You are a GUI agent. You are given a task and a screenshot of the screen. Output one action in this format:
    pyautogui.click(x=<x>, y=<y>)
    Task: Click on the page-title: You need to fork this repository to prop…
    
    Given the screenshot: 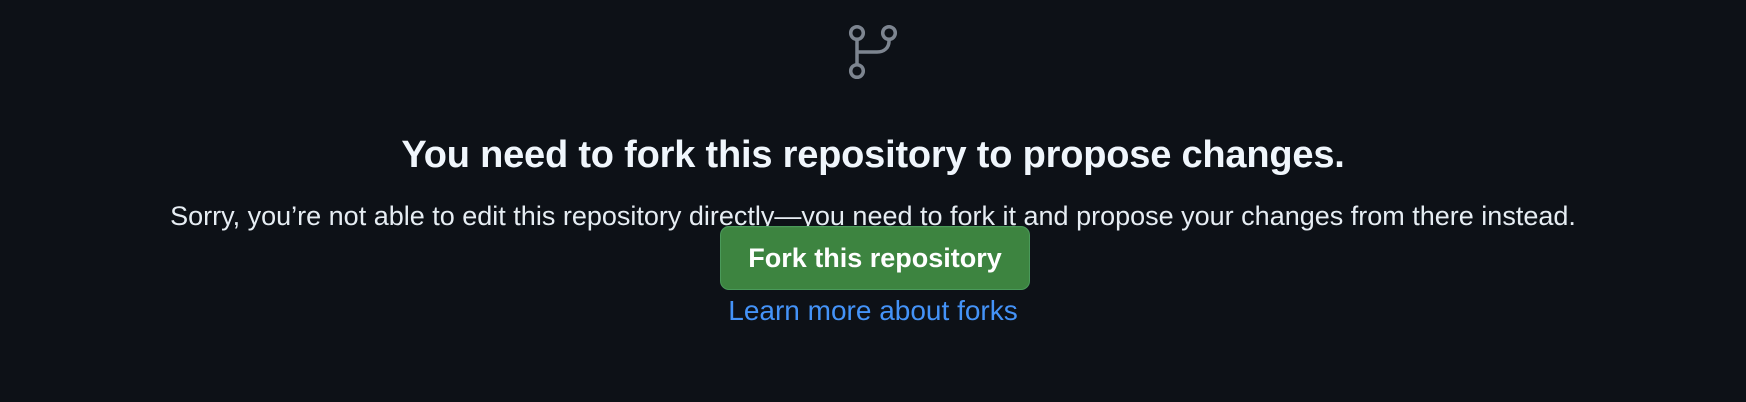 What is the action you would take?
    pyautogui.click(x=873, y=155)
    